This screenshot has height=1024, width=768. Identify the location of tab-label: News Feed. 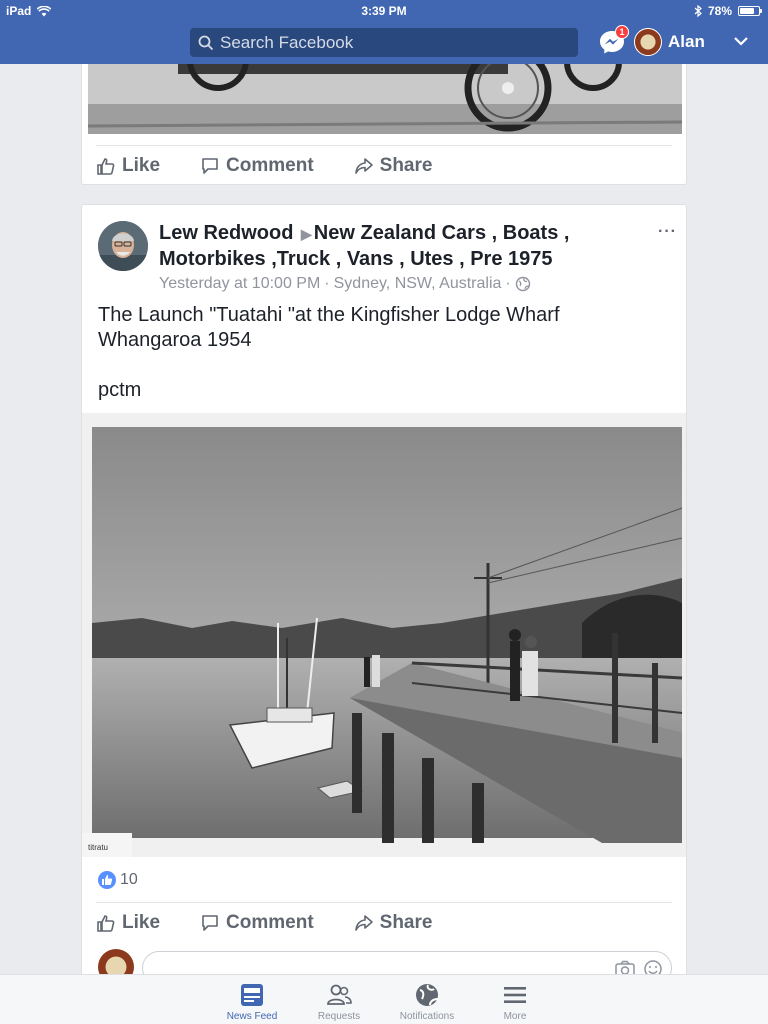
(252, 1016).